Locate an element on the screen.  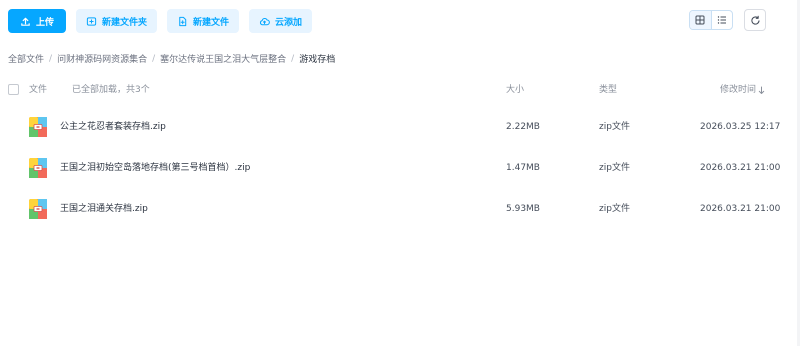
sort-desc-icon is located at coordinates (761, 90).